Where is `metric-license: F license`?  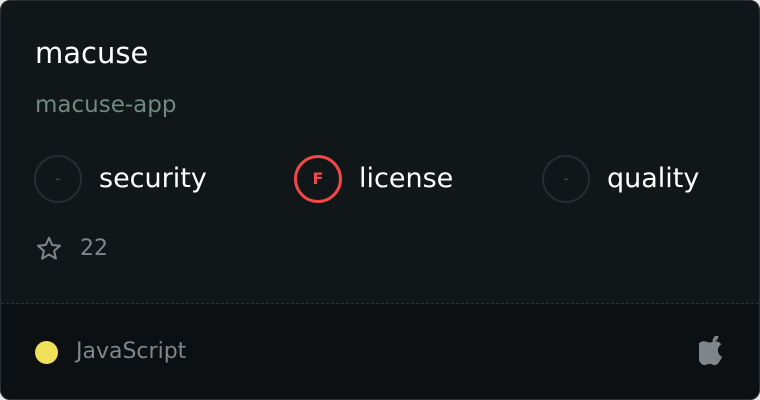 metric-license: F license is located at coordinates (373, 179).